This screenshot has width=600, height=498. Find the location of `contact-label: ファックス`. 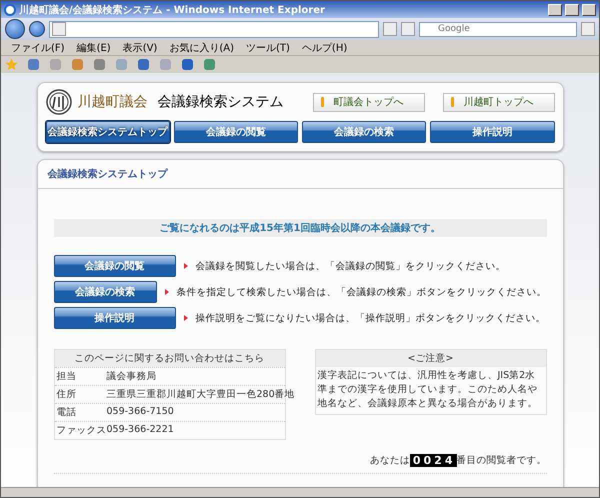

contact-label: ファックス is located at coordinates (81, 430).